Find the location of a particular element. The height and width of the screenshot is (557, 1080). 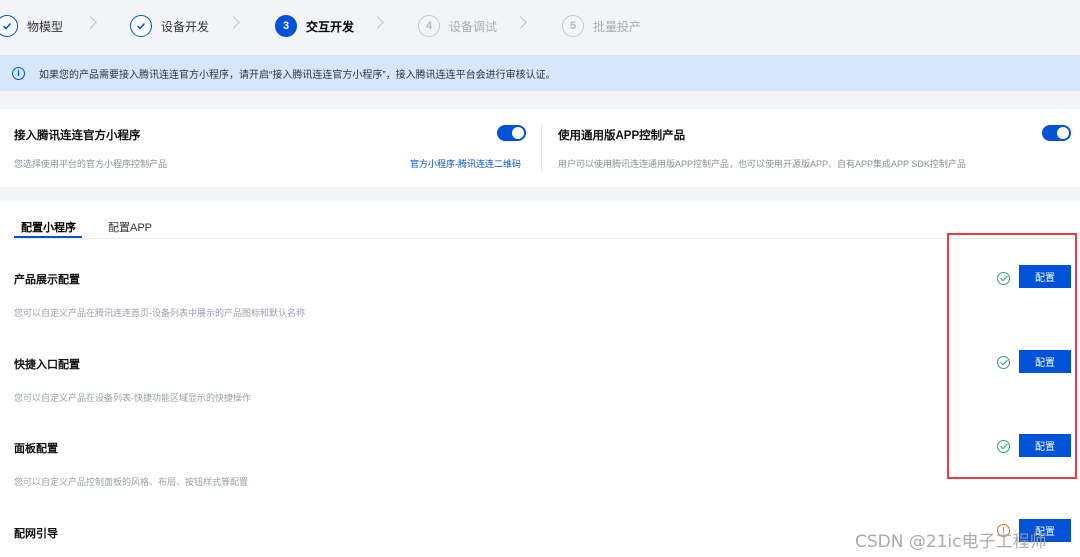

section-title: 面板配置 is located at coordinates (36, 449).